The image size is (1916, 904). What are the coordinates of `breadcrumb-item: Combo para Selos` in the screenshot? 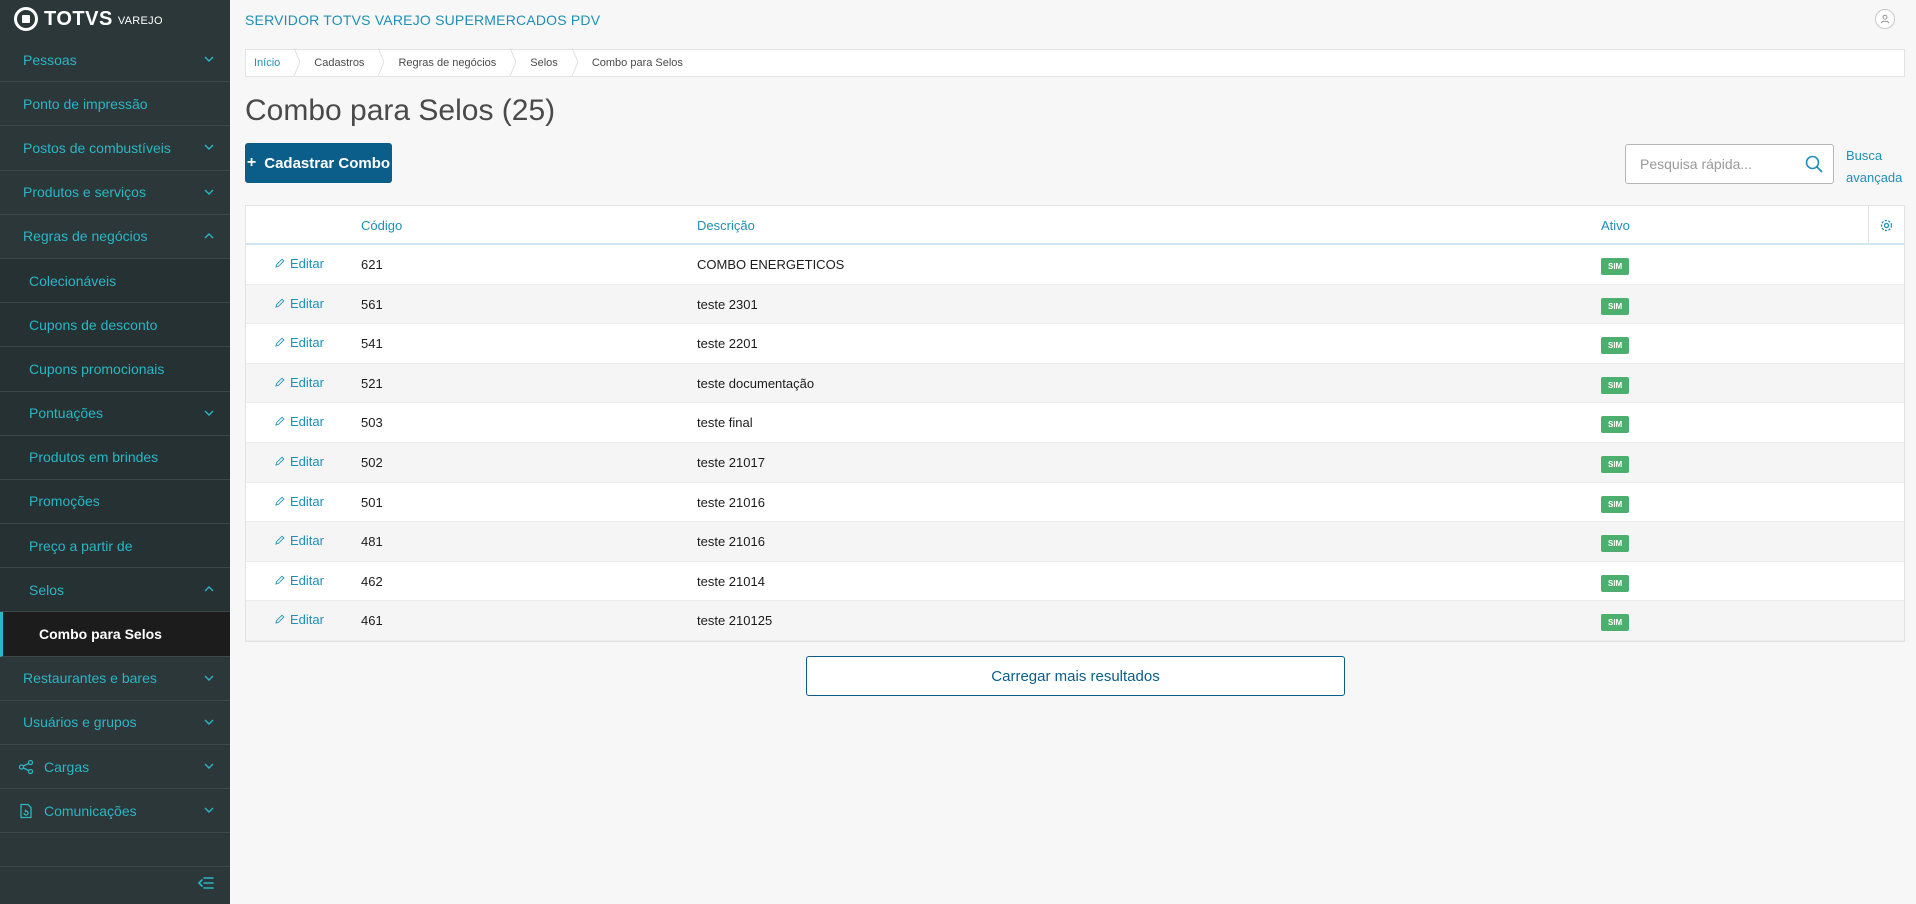 It's located at (644, 63).